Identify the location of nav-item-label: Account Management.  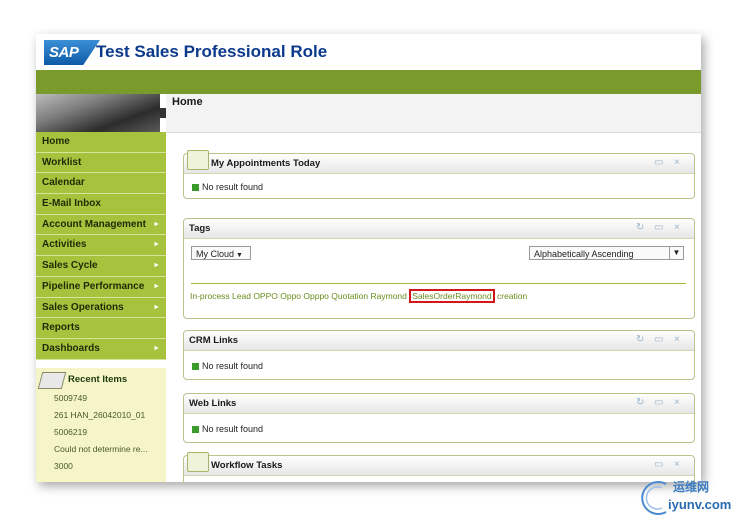
(94, 224).